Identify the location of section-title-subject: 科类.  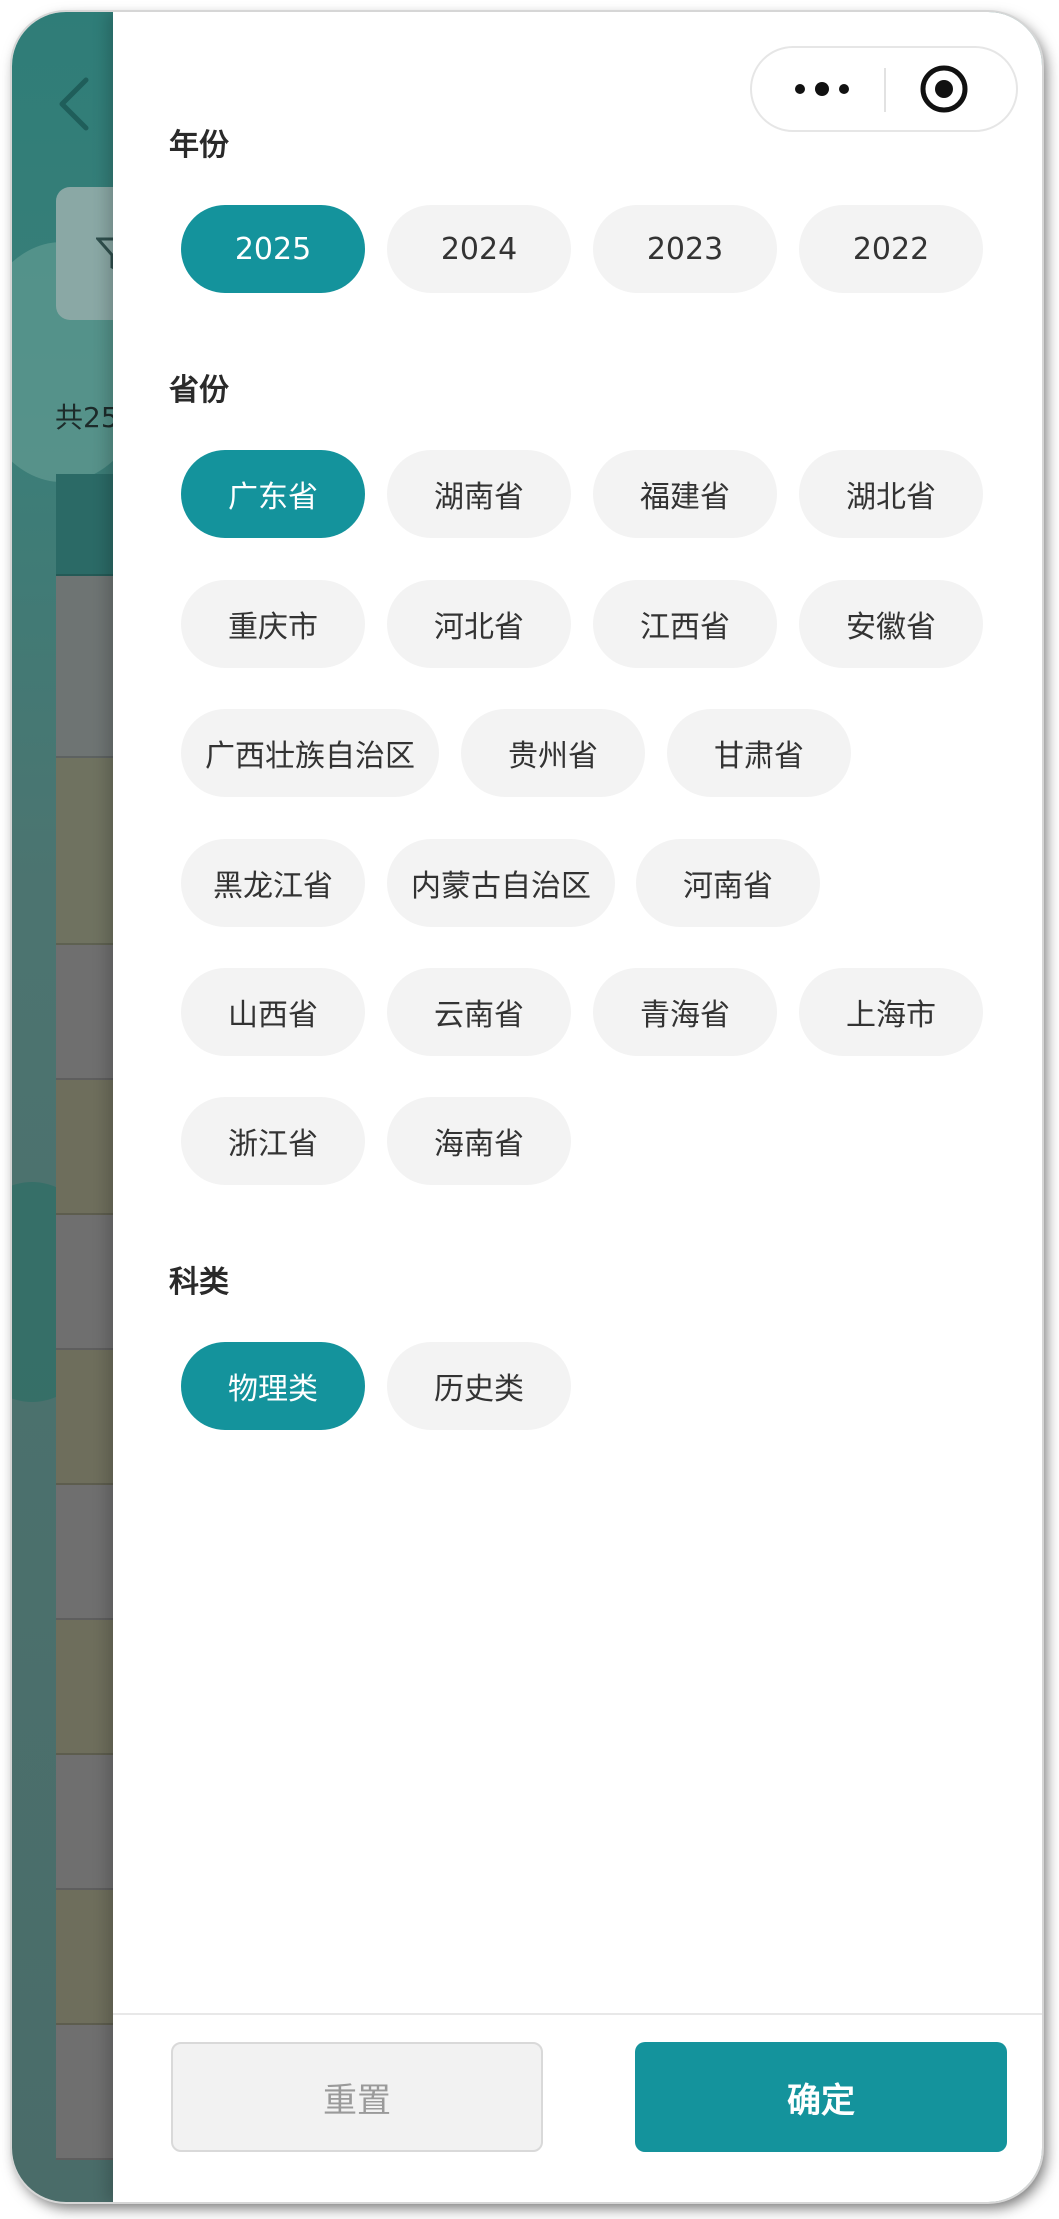
(199, 1282).